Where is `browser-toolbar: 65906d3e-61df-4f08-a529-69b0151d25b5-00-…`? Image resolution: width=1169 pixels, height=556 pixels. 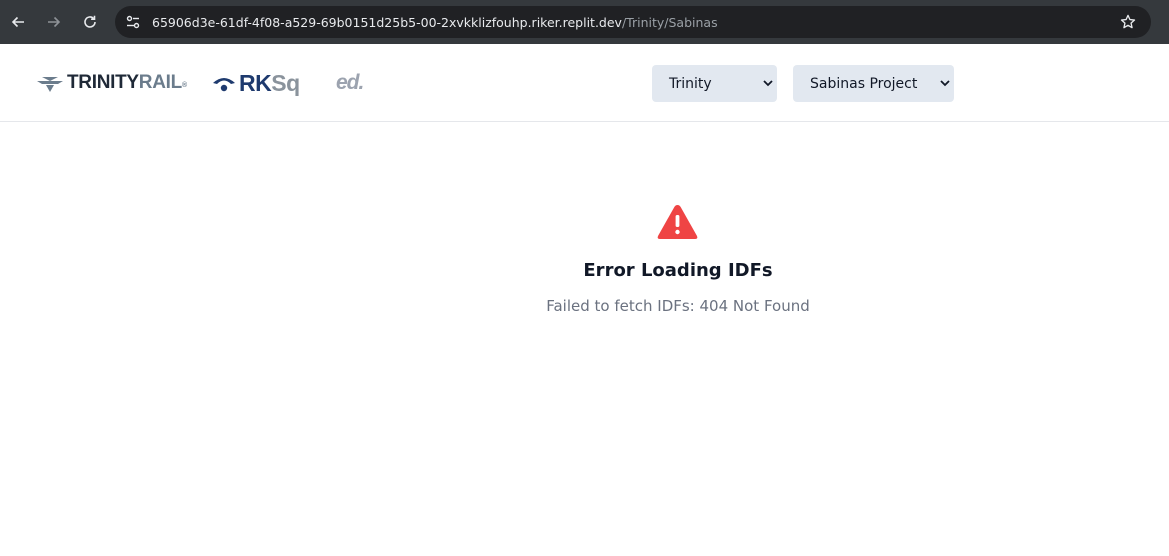 browser-toolbar: 65906d3e-61df-4f08-a529-69b0151d25b5-00-… is located at coordinates (584, 22).